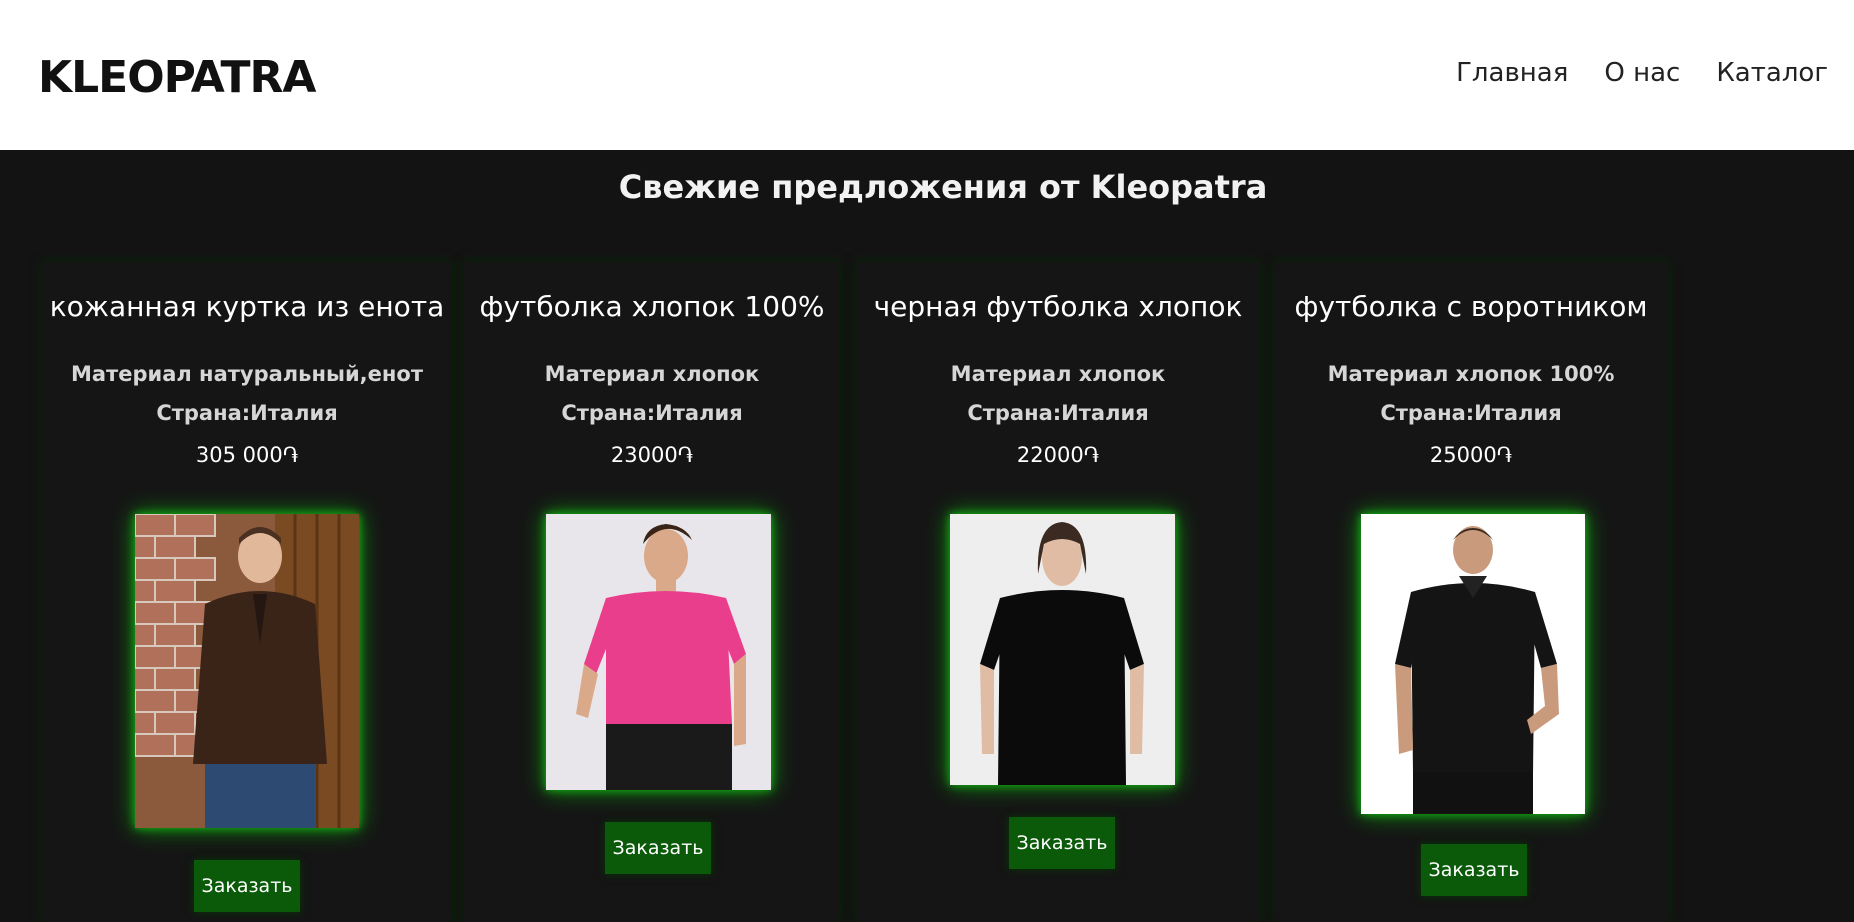 This screenshot has height=922, width=1854. What do you see at coordinates (943, 187) in the screenshot?
I see `section-title: Свежие предложения от Kleopatra` at bounding box center [943, 187].